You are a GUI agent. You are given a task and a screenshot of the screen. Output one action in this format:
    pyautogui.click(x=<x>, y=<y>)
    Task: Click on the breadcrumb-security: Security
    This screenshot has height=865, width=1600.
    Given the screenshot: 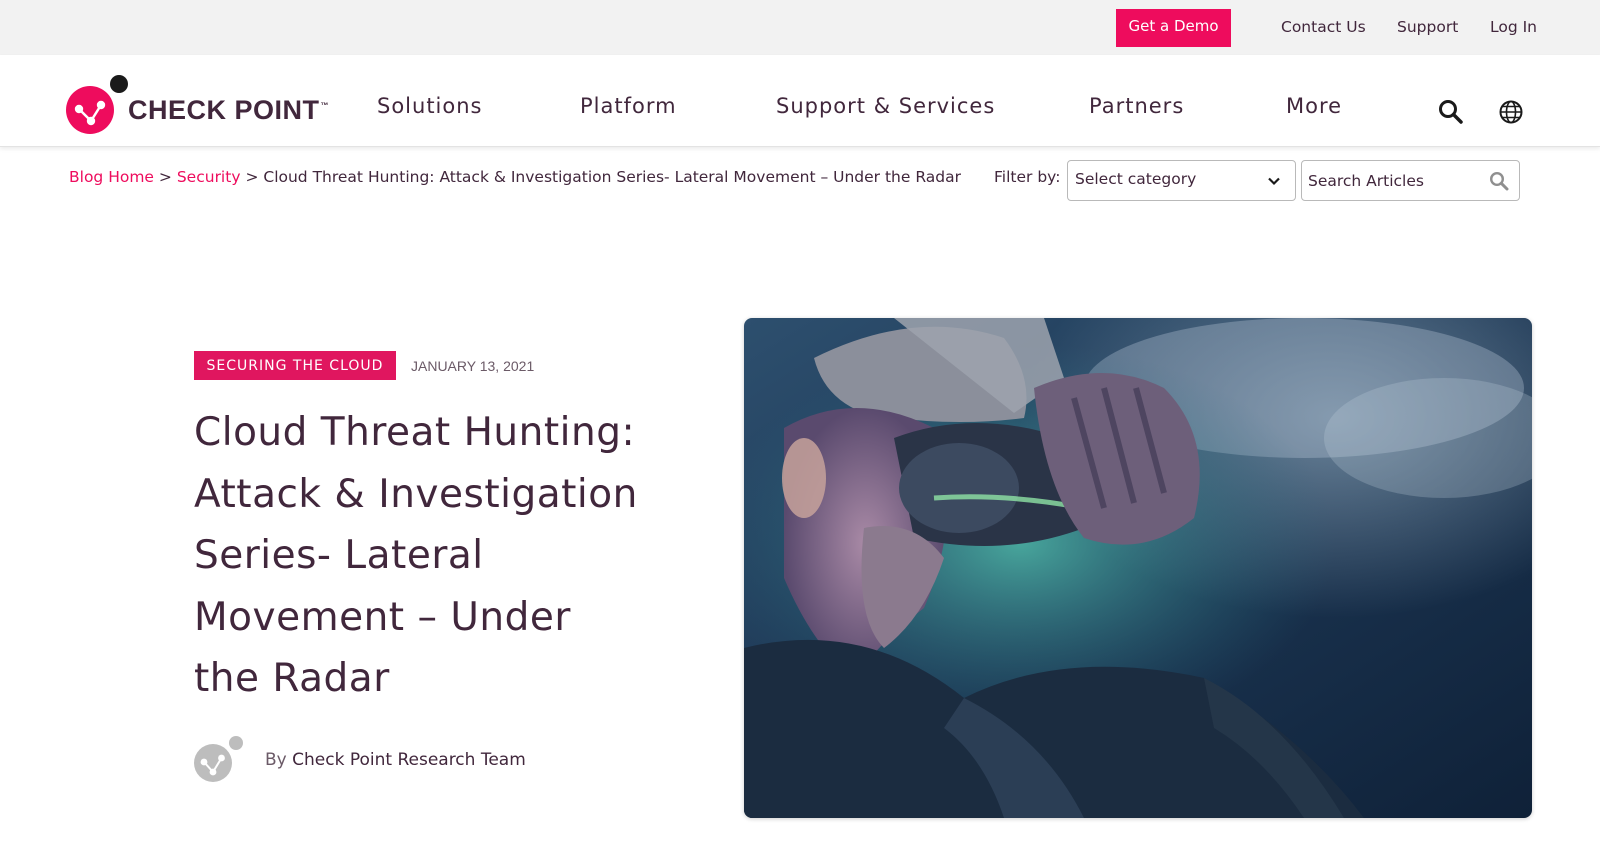 What is the action you would take?
    pyautogui.click(x=209, y=177)
    